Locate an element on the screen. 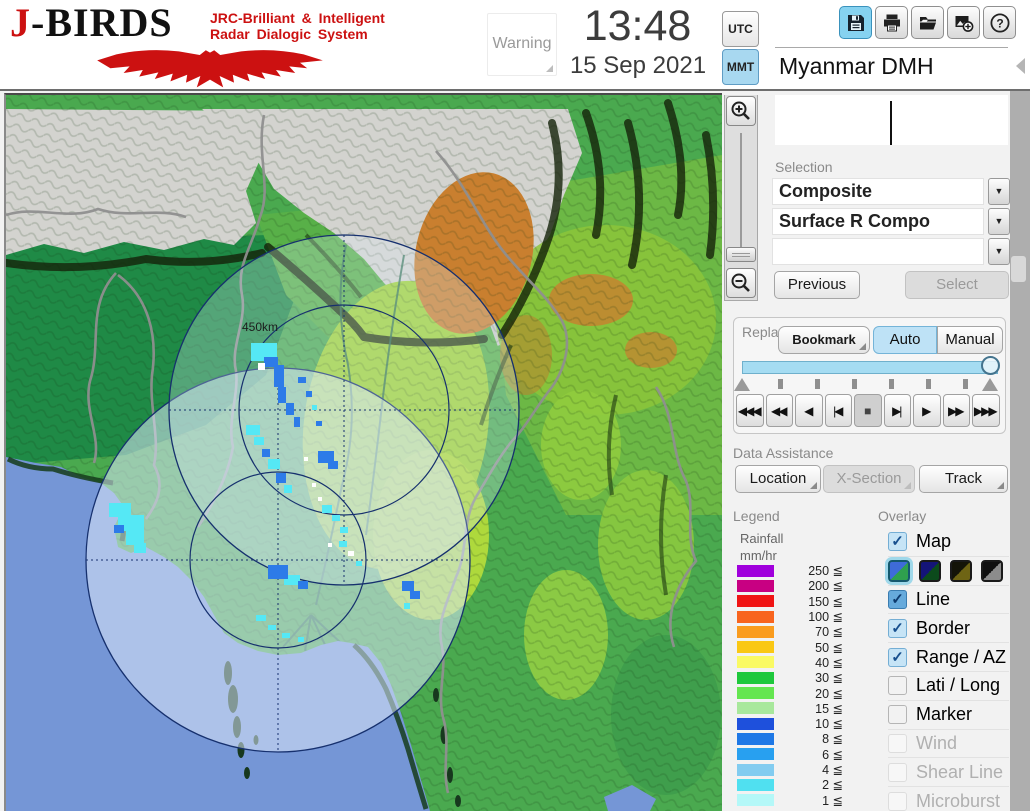  replay-range-end-marker is located at coordinates (990, 384).